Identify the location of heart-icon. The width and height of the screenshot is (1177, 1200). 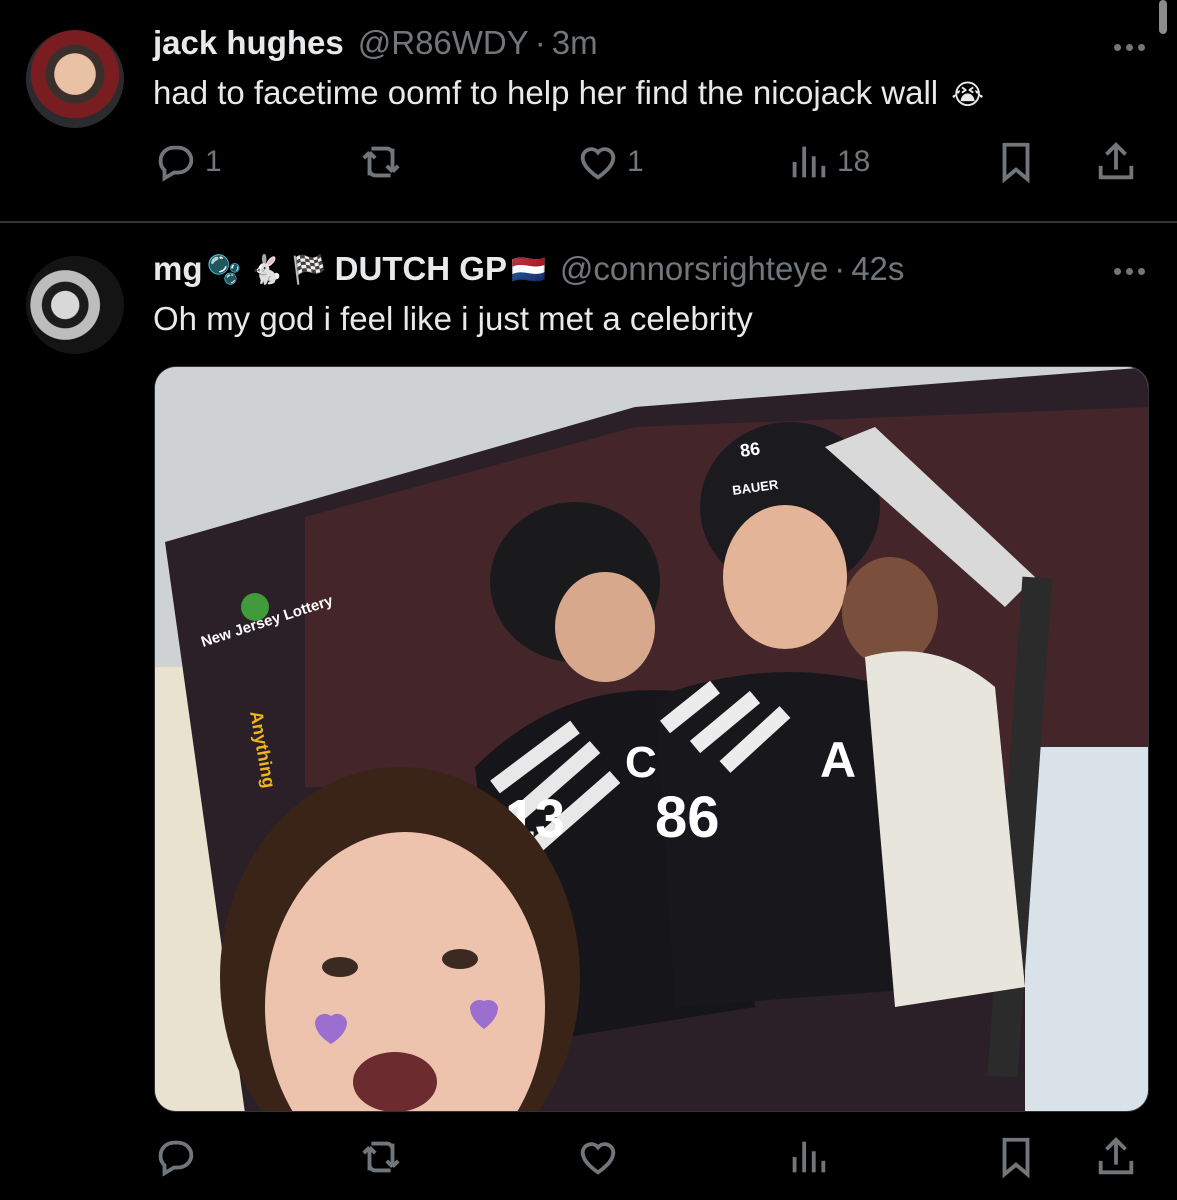
(598, 1158).